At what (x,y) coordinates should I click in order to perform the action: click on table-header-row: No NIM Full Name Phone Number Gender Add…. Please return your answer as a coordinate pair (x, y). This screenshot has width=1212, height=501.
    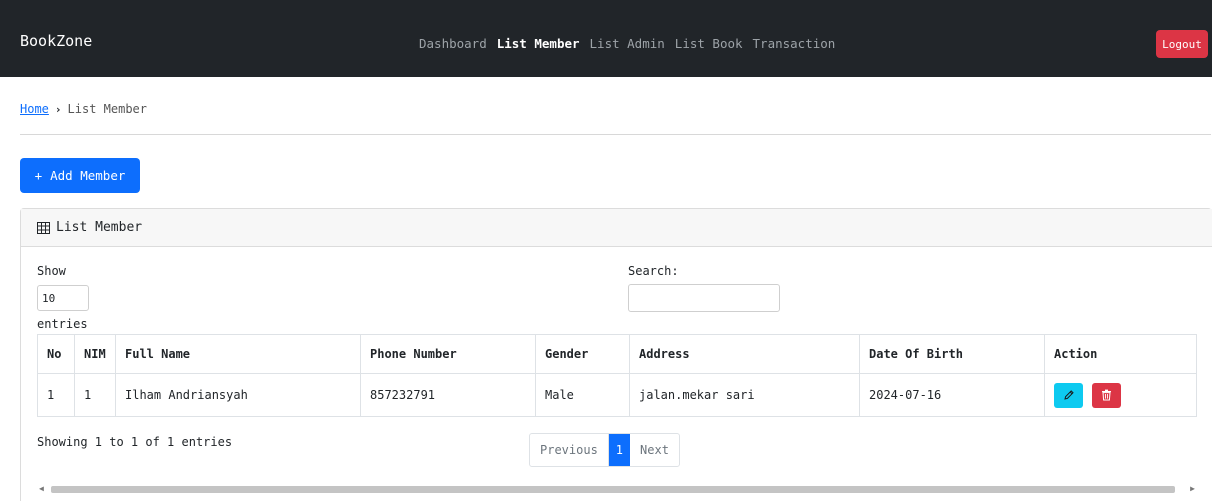
    Looking at the image, I should click on (617, 354).